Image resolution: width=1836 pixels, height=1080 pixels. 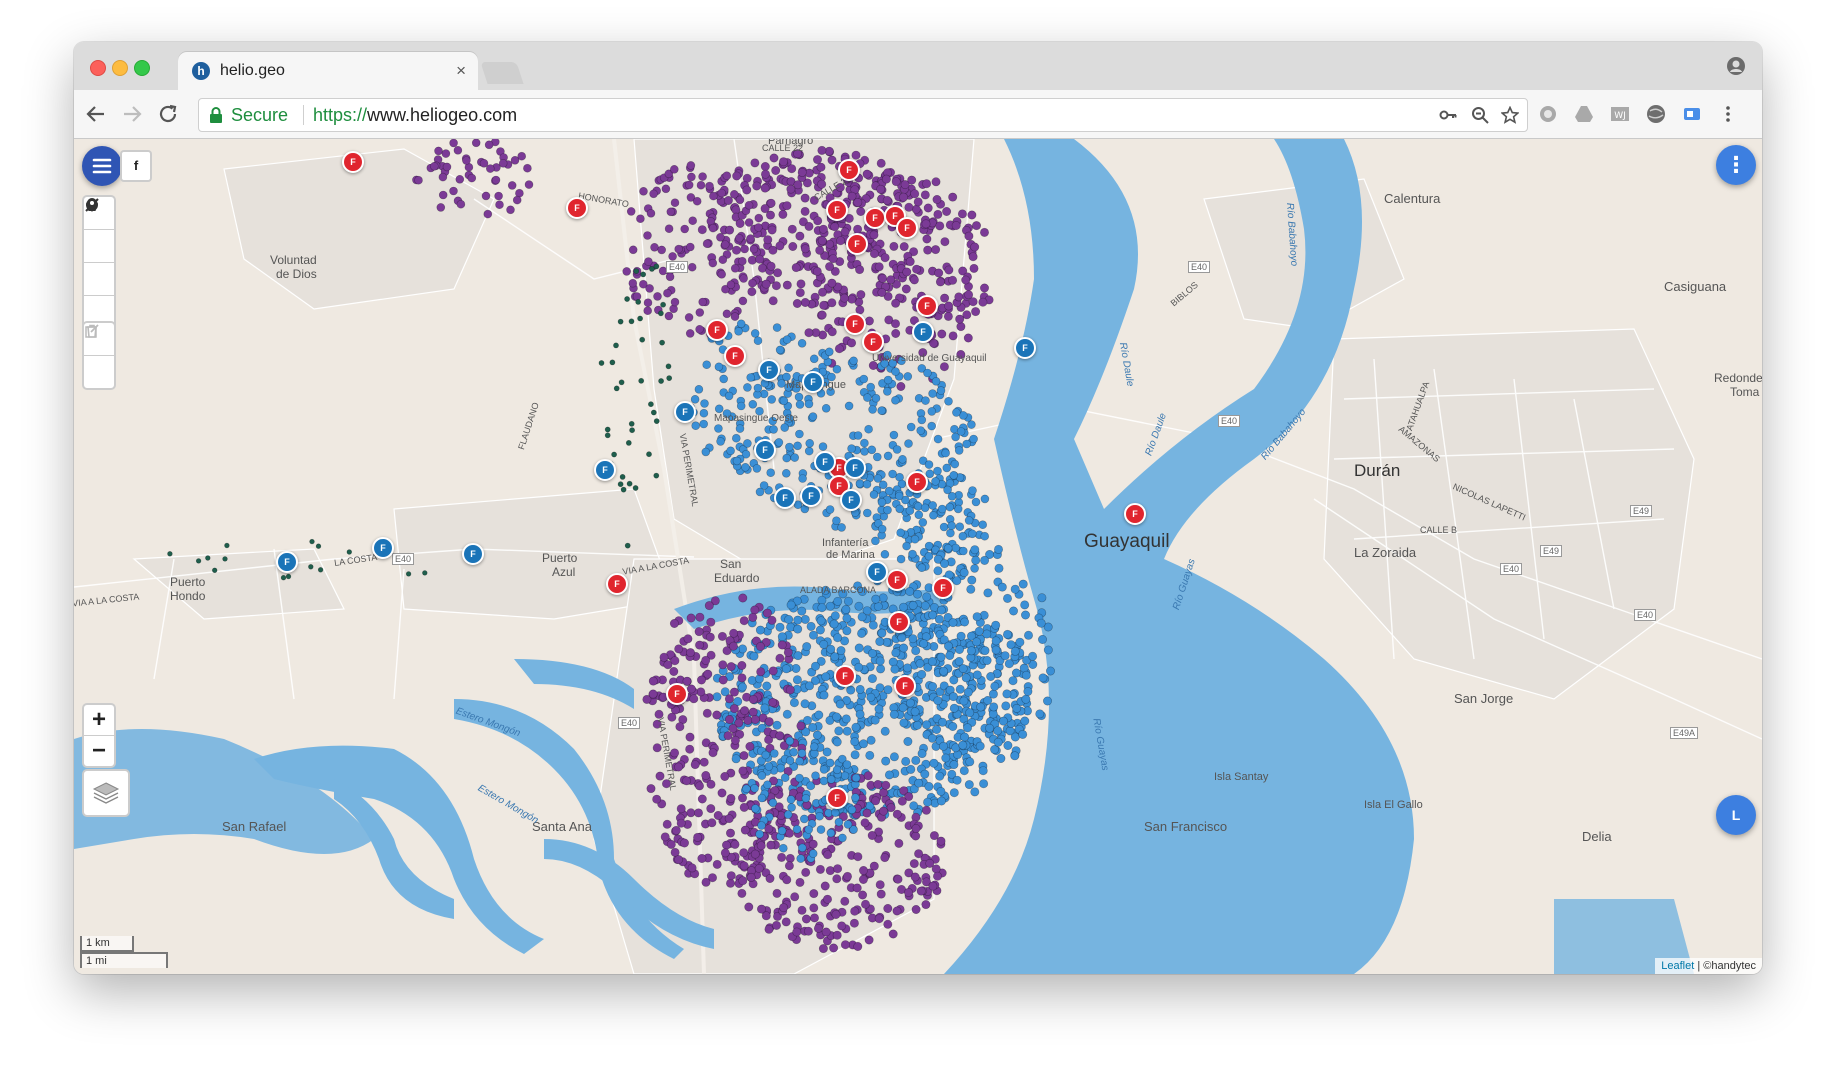 I want to click on tab-close-icon: ×, so click(x=461, y=71).